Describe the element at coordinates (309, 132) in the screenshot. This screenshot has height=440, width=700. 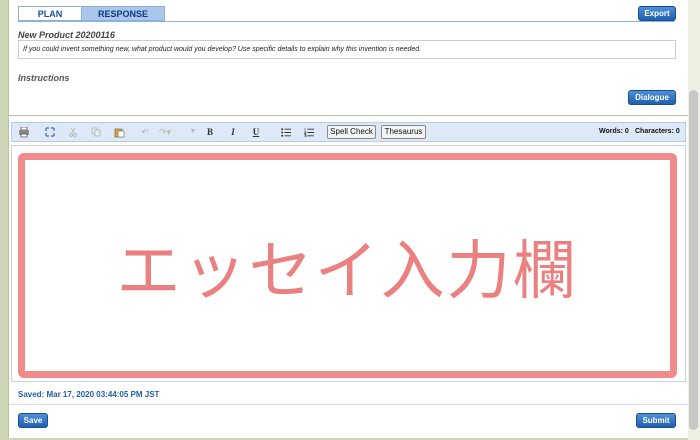
I see `numbered-list-icon` at that location.